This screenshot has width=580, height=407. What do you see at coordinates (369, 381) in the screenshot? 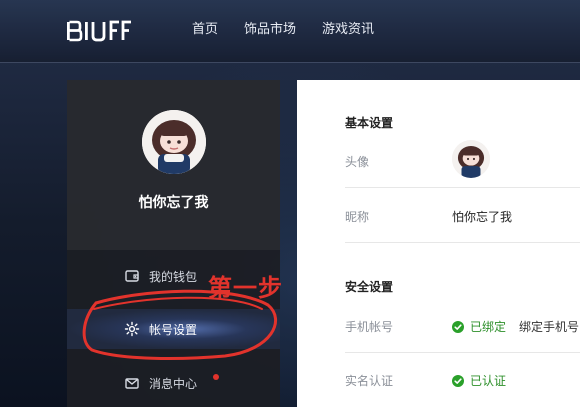
I see `realname-label: 实名认证` at bounding box center [369, 381].